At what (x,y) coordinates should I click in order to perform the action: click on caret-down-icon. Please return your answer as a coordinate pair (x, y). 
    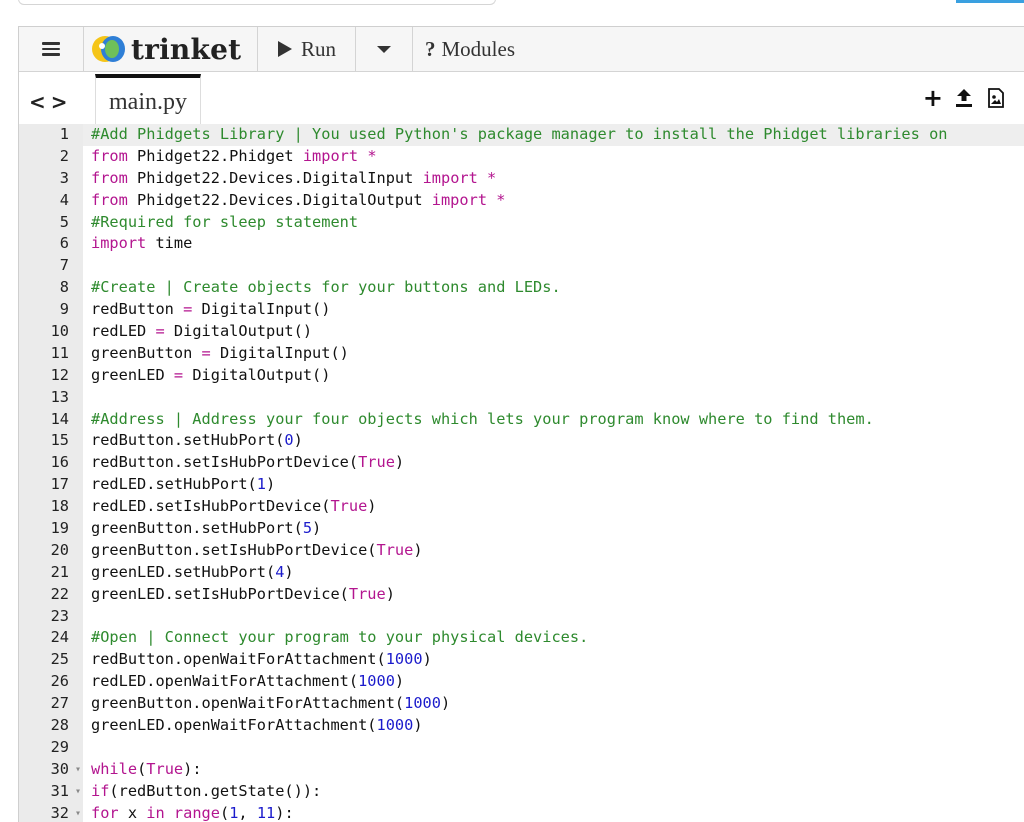
    Looking at the image, I should click on (384, 49).